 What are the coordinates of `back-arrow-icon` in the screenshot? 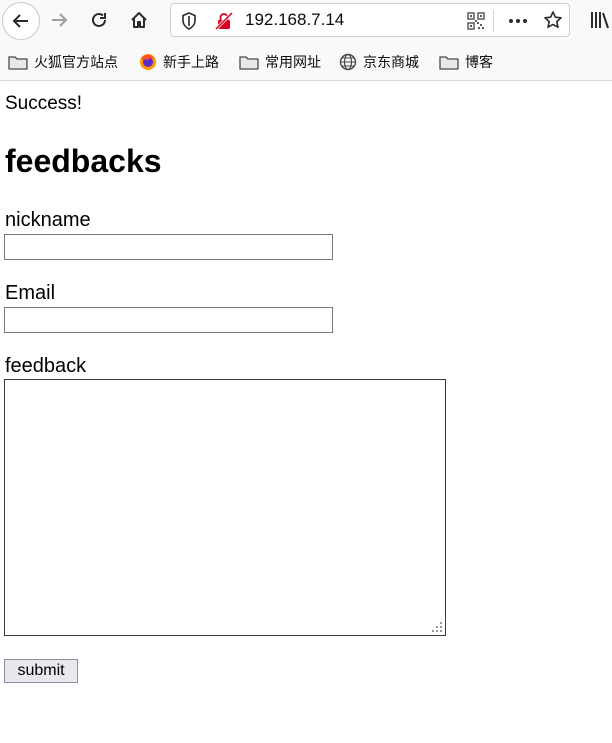 It's located at (20, 21).